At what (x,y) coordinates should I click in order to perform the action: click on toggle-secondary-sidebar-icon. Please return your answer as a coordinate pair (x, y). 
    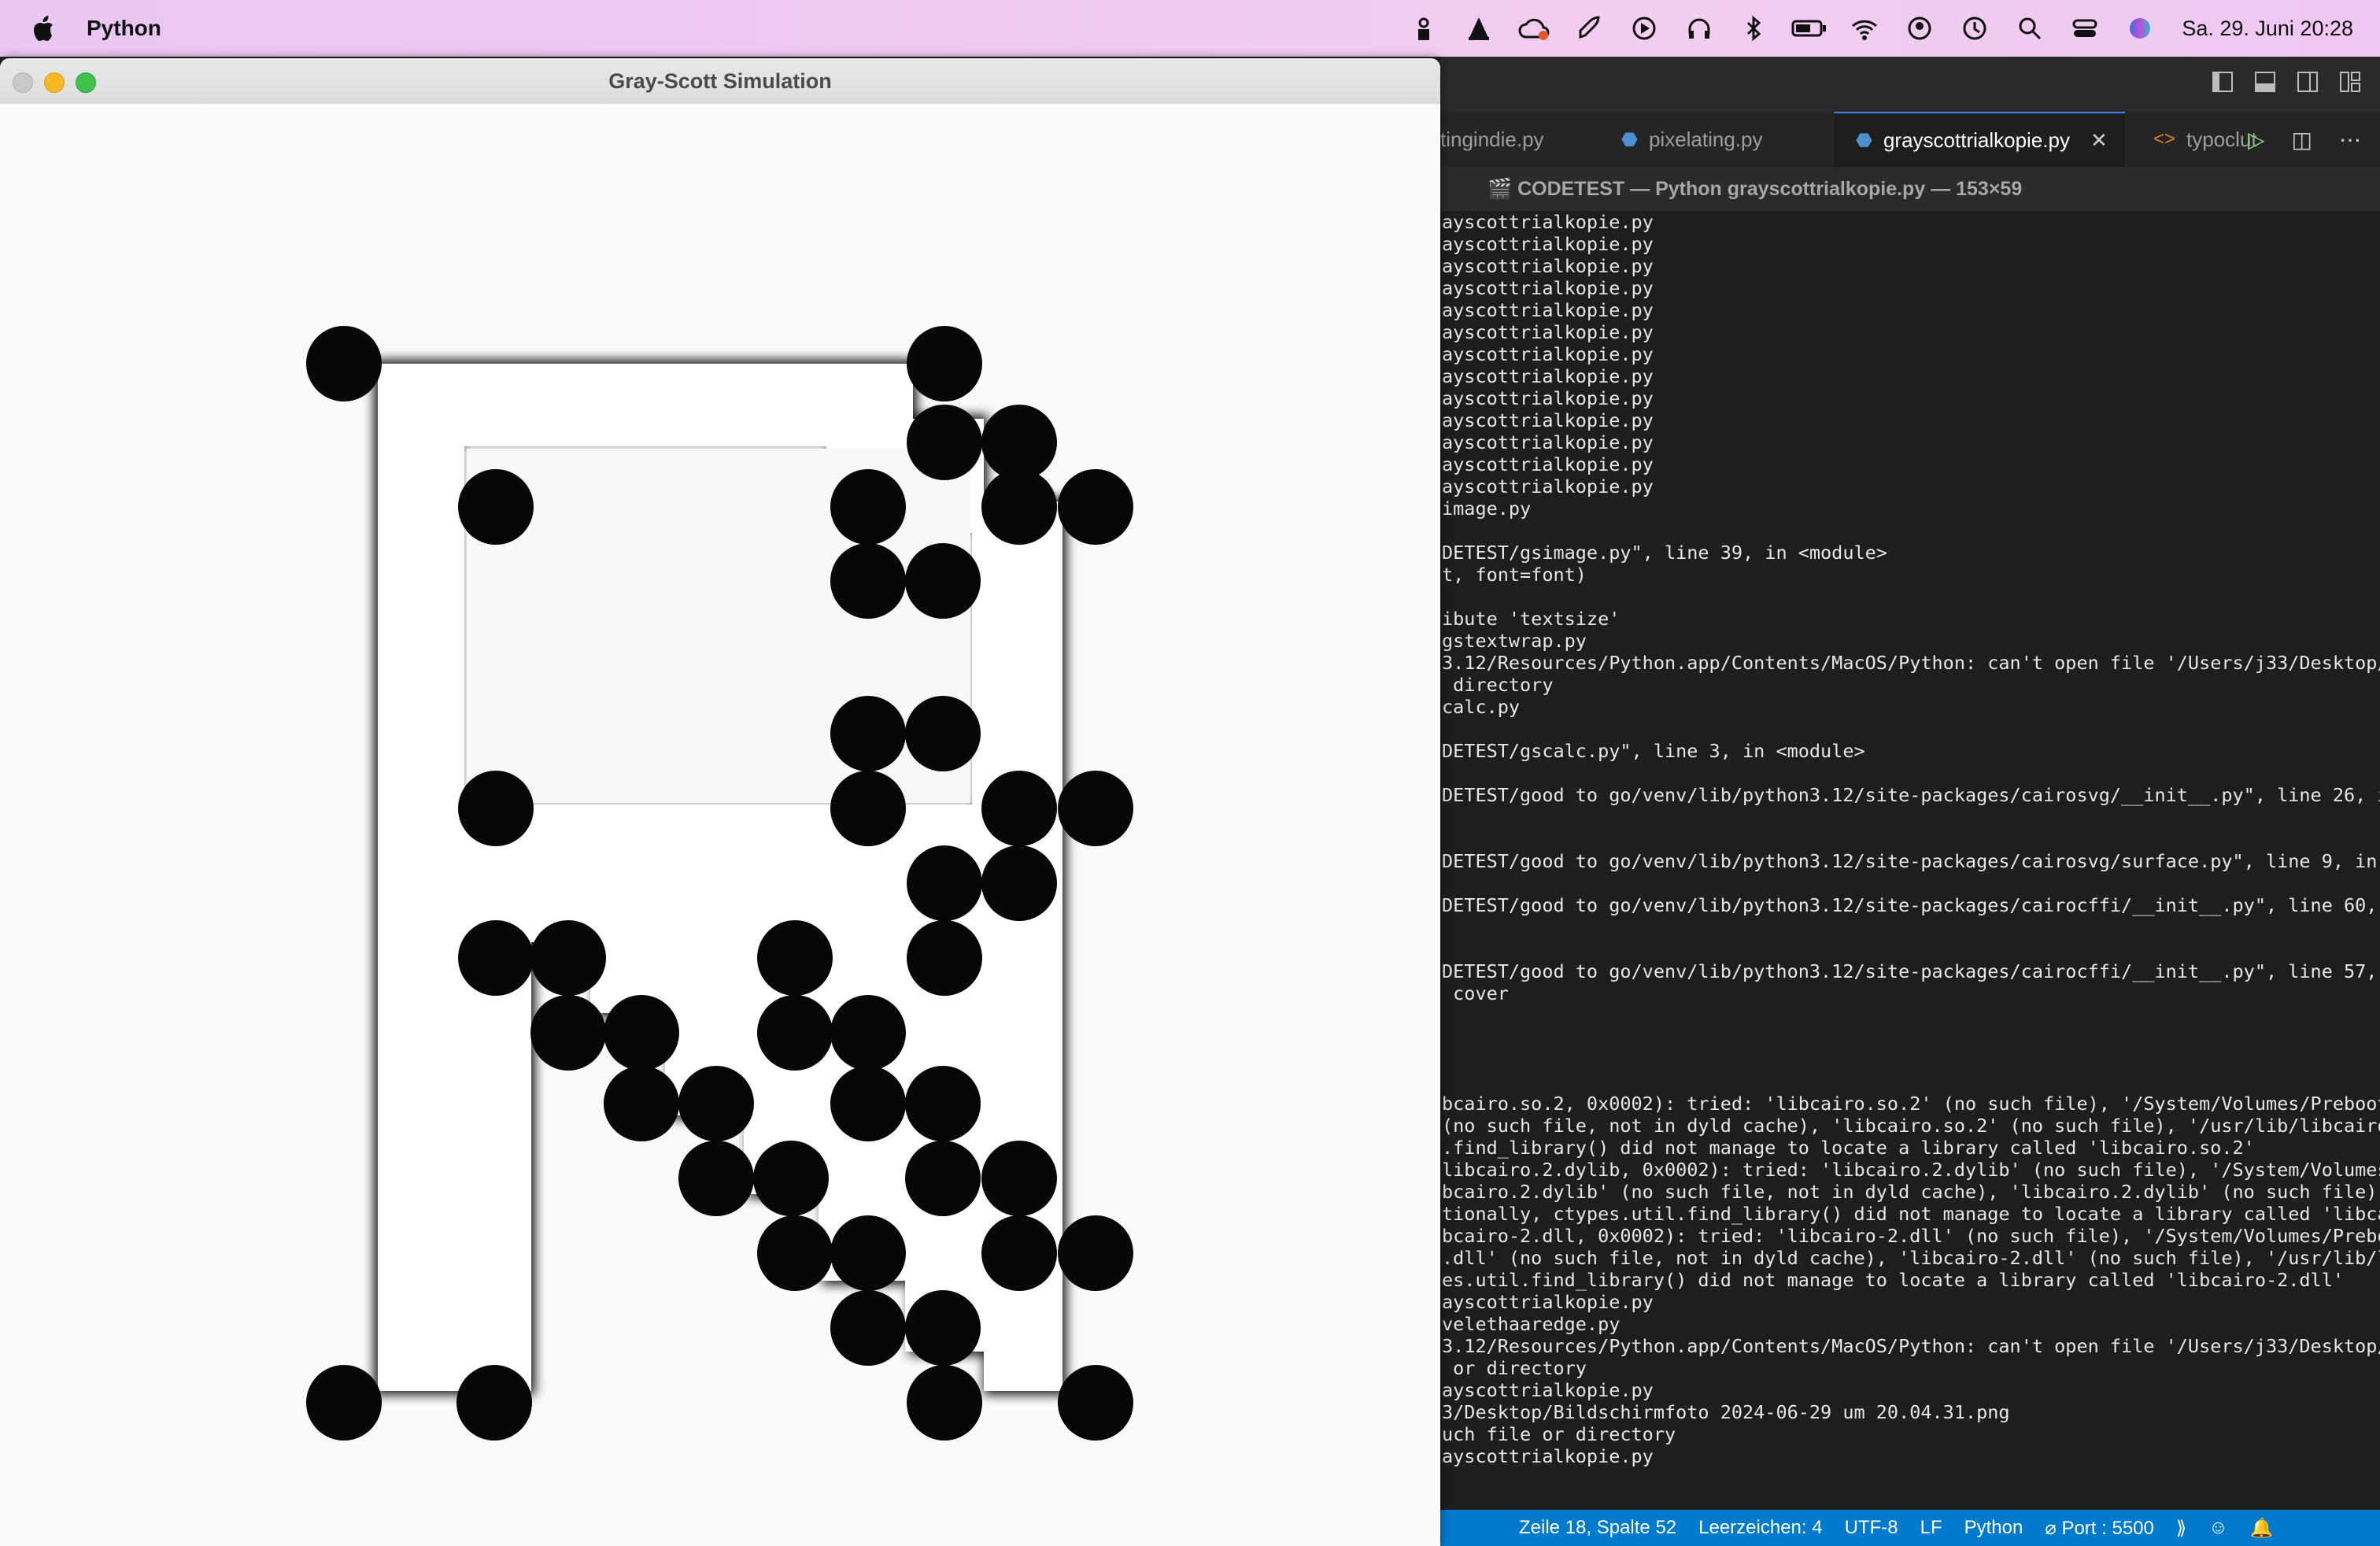
    Looking at the image, I should click on (2308, 82).